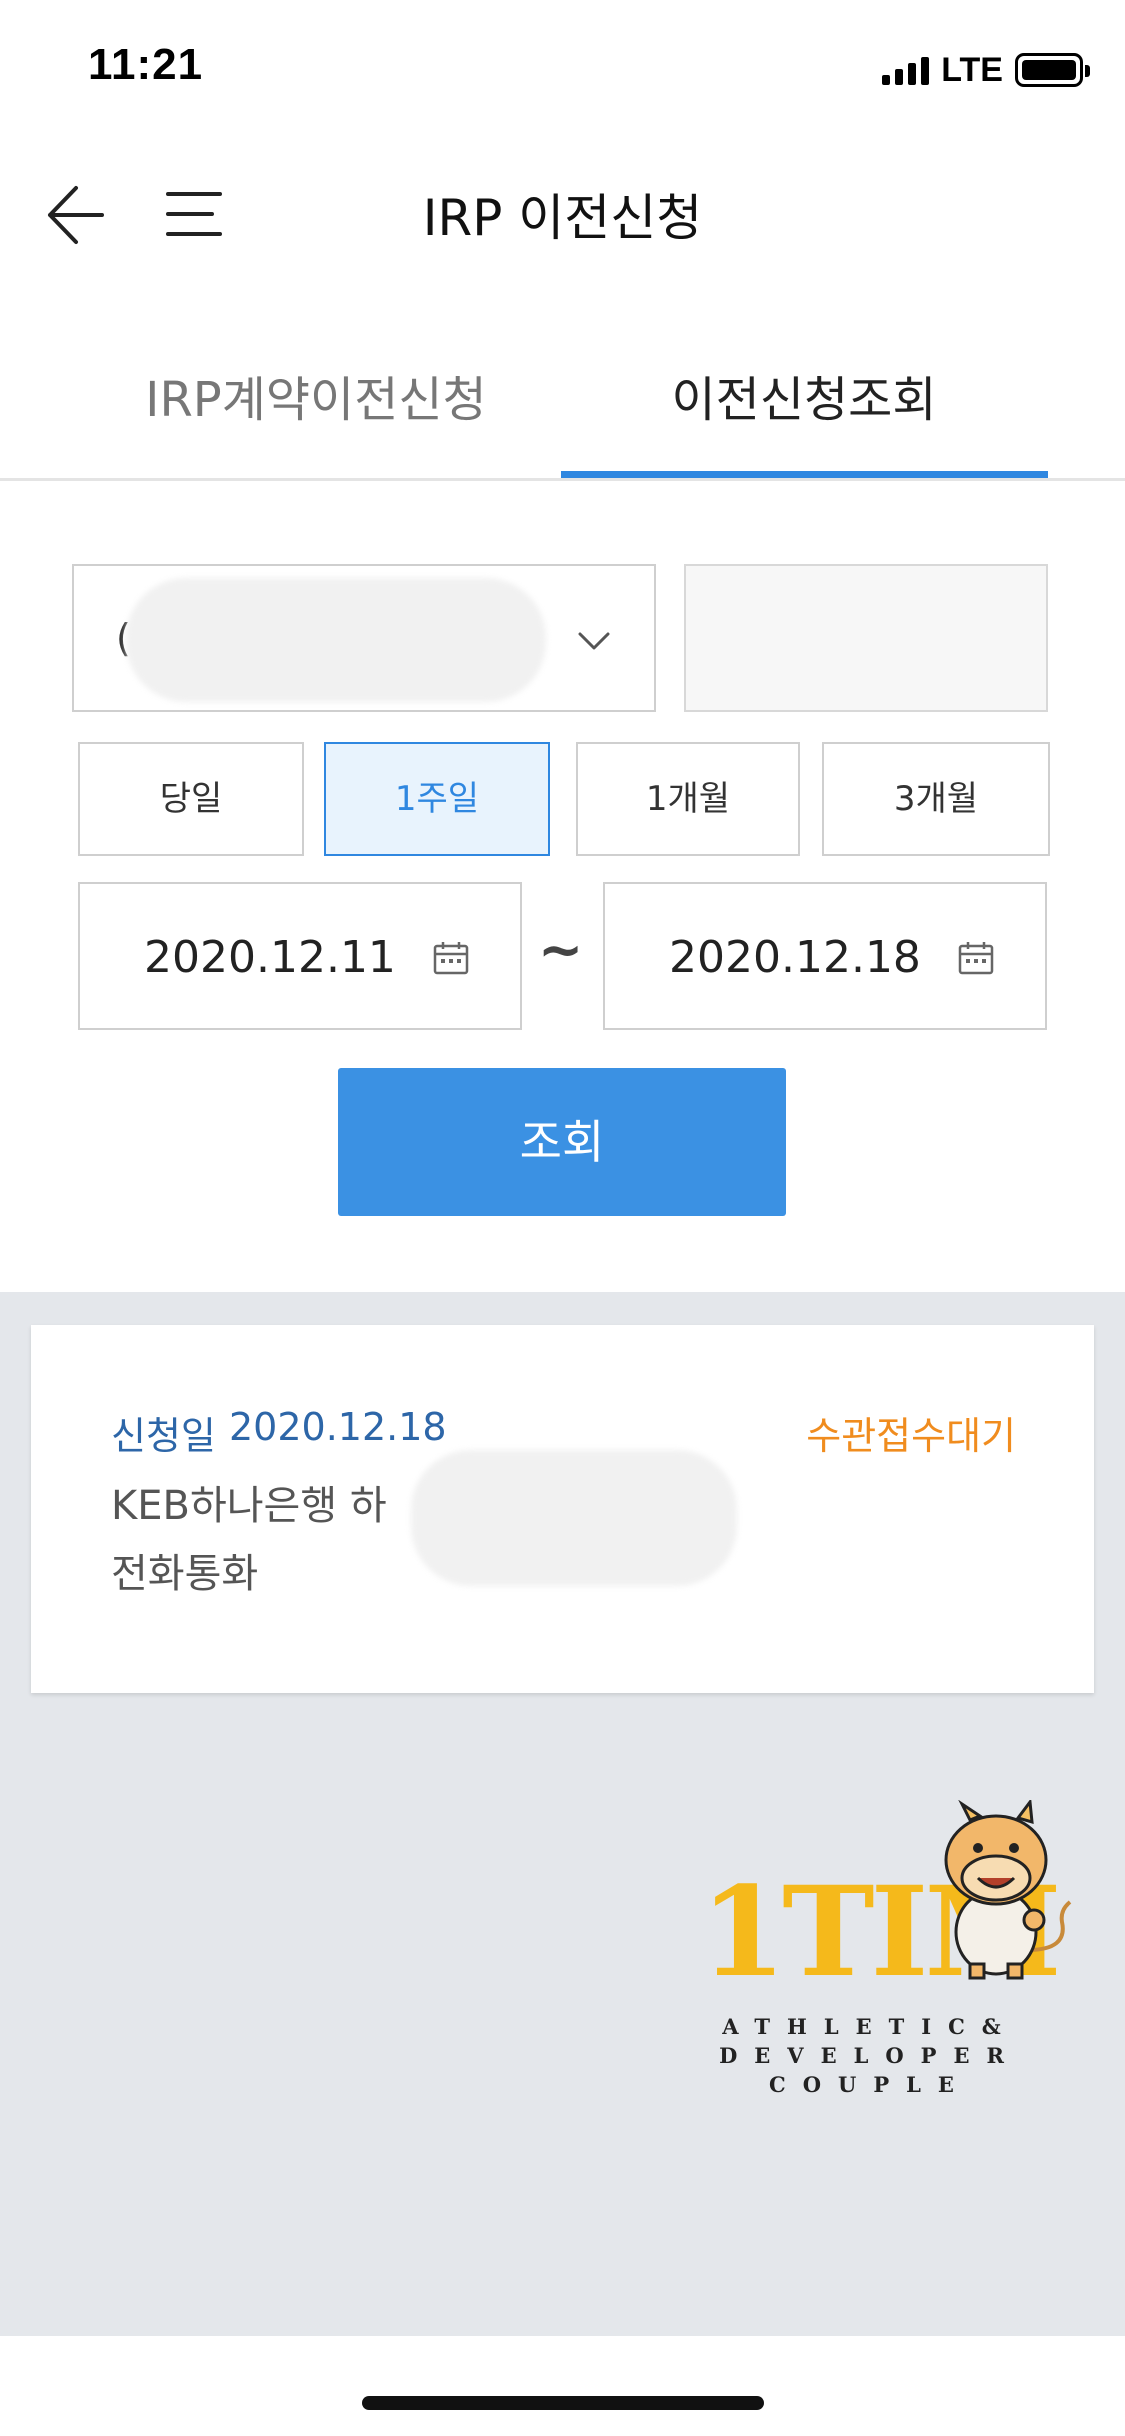  I want to click on start-date-field: 2020.12.11, so click(300, 956).